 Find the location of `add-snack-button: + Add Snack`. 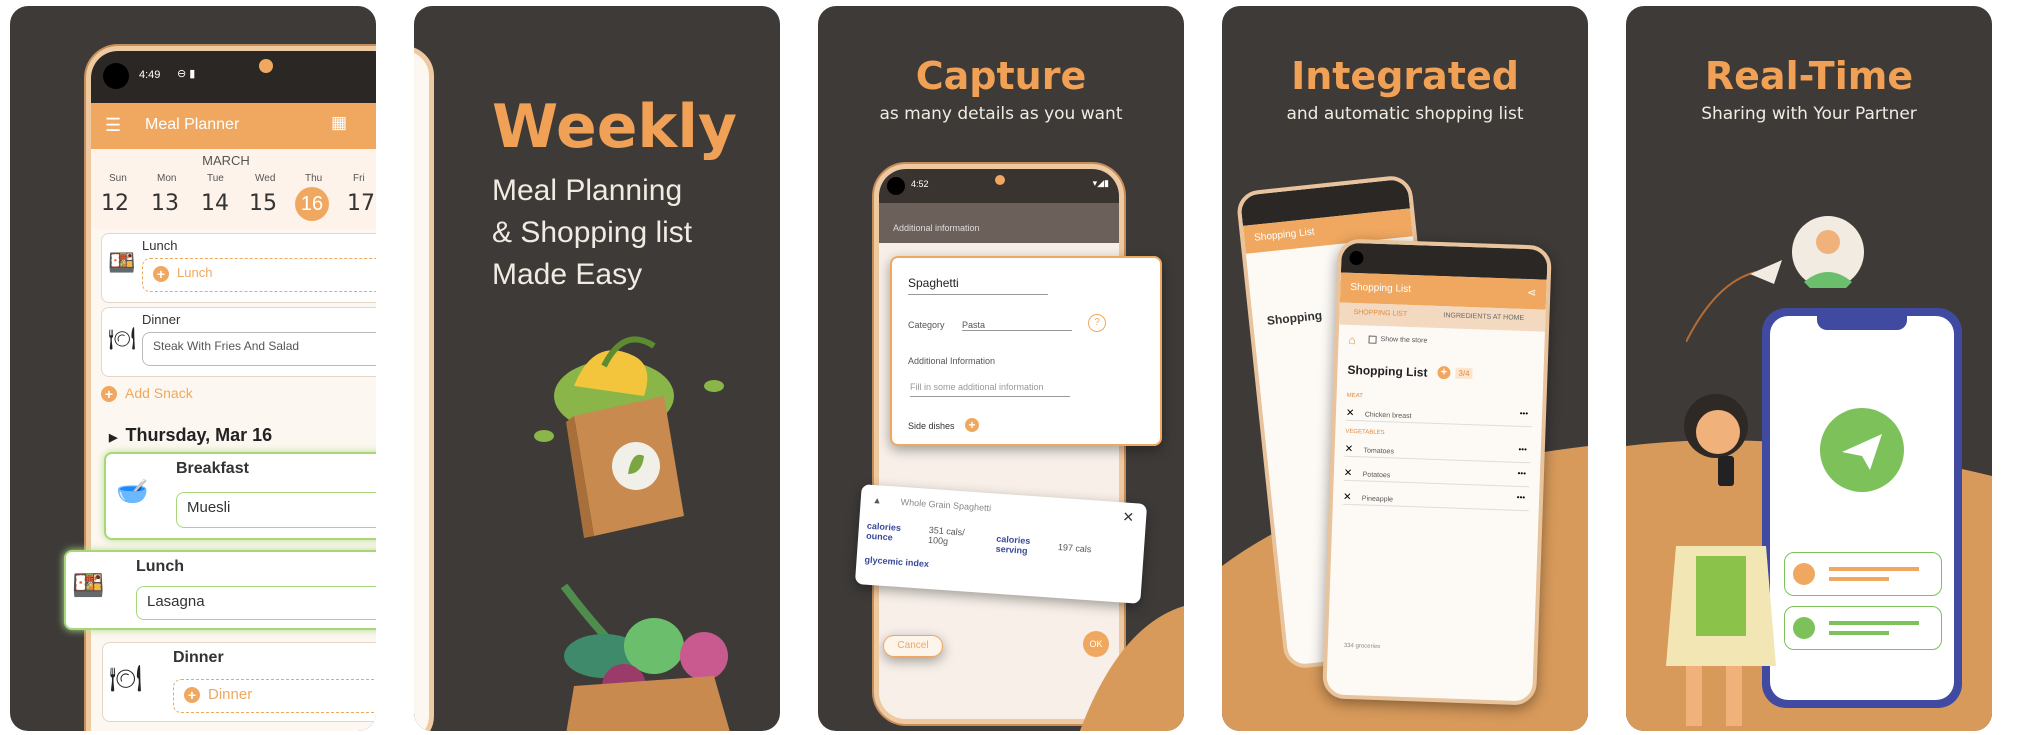

add-snack-button: + Add Snack is located at coordinates (147, 394).